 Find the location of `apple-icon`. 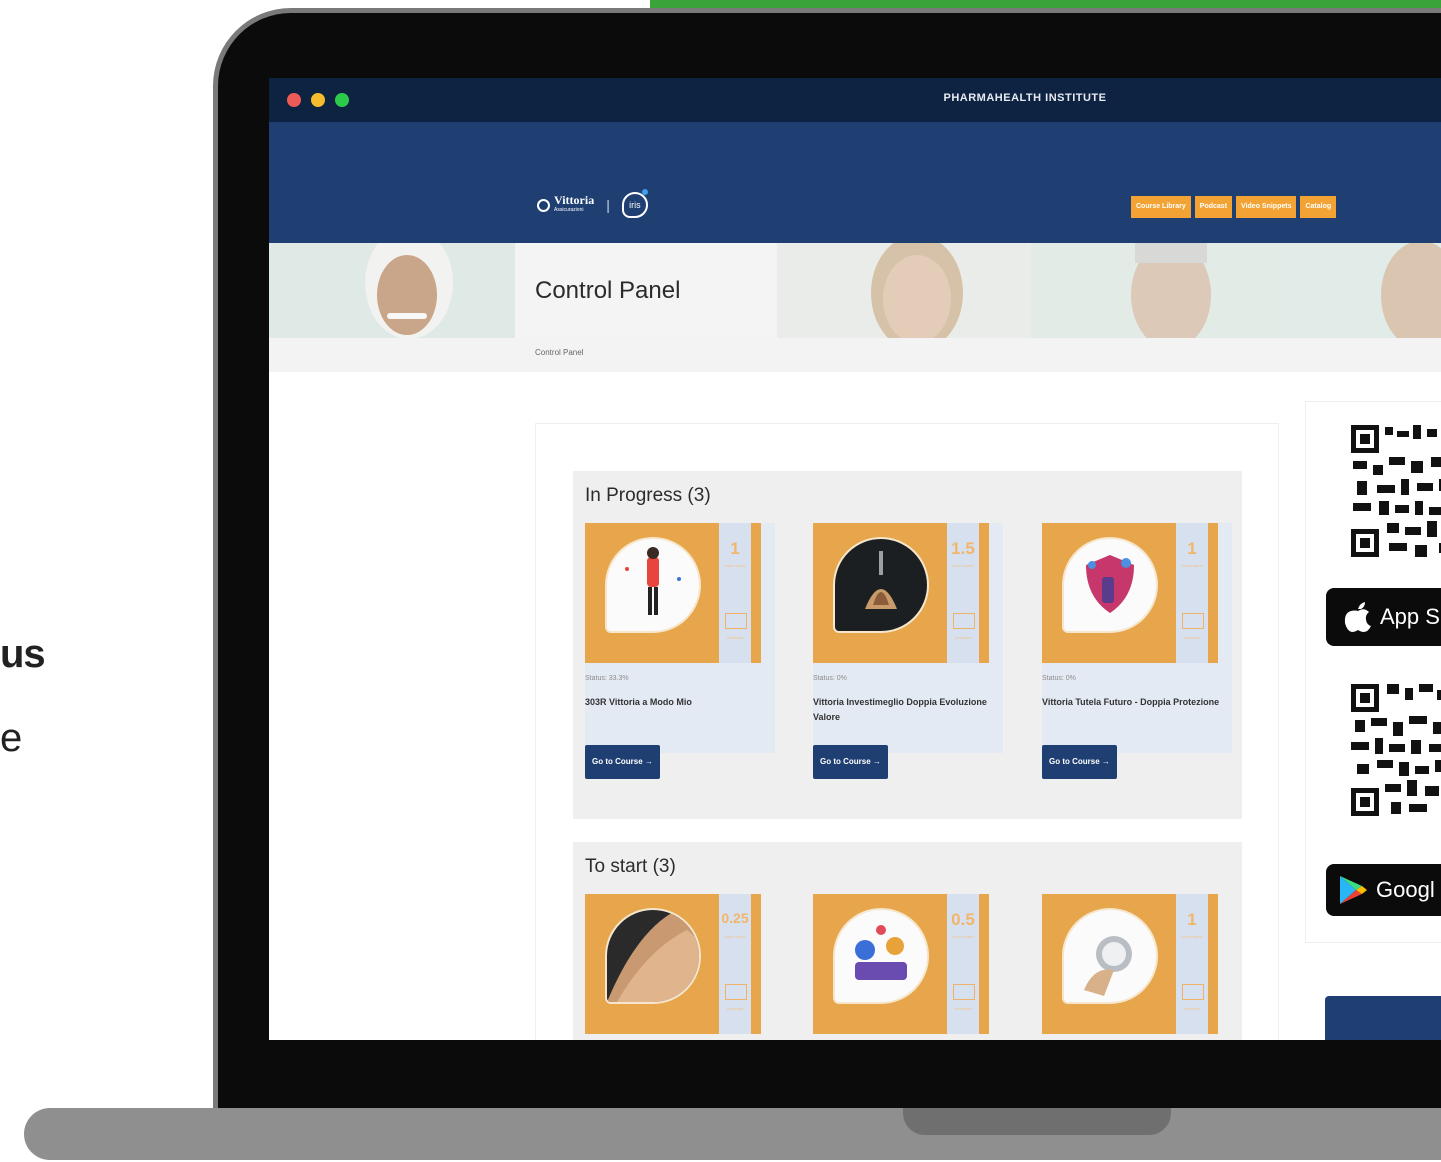

apple-icon is located at coordinates (1357, 617).